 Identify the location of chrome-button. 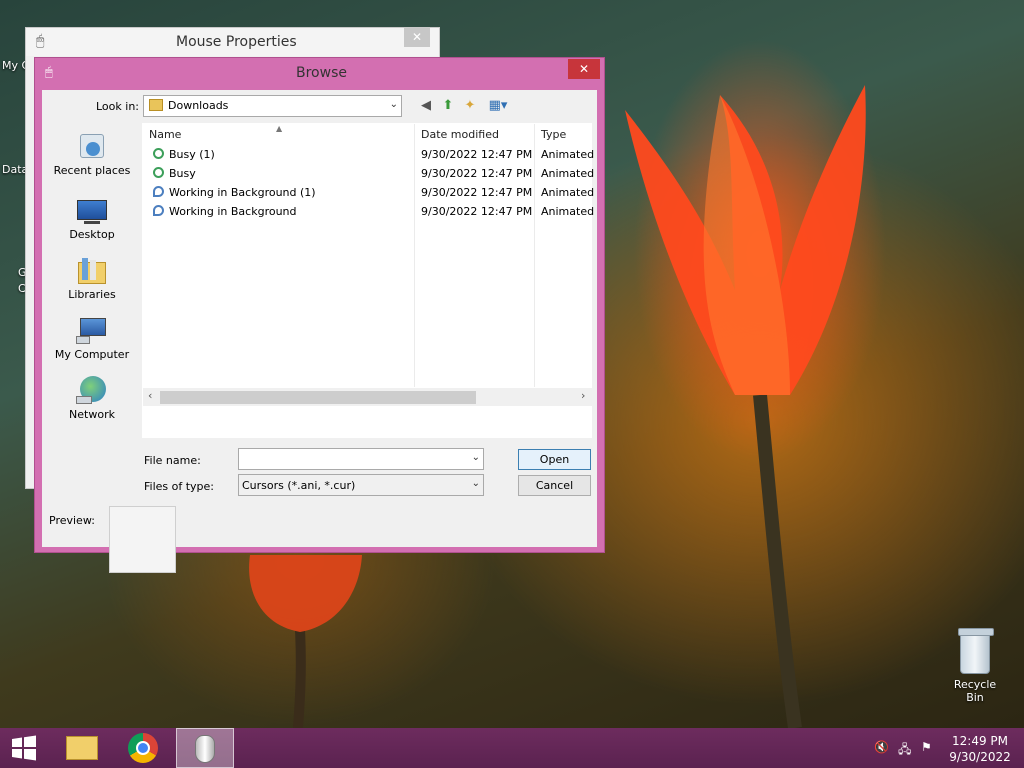
(143, 748).